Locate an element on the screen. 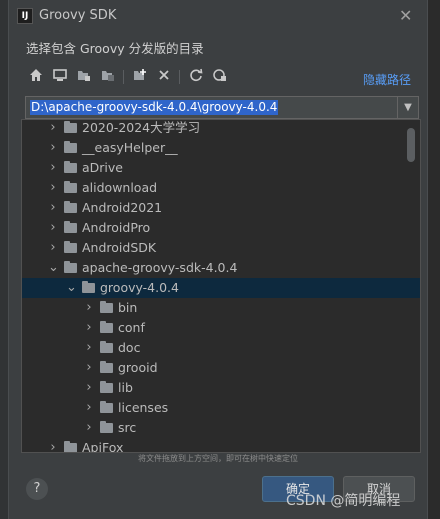 The image size is (440, 519). refresh-icon is located at coordinates (196, 77).